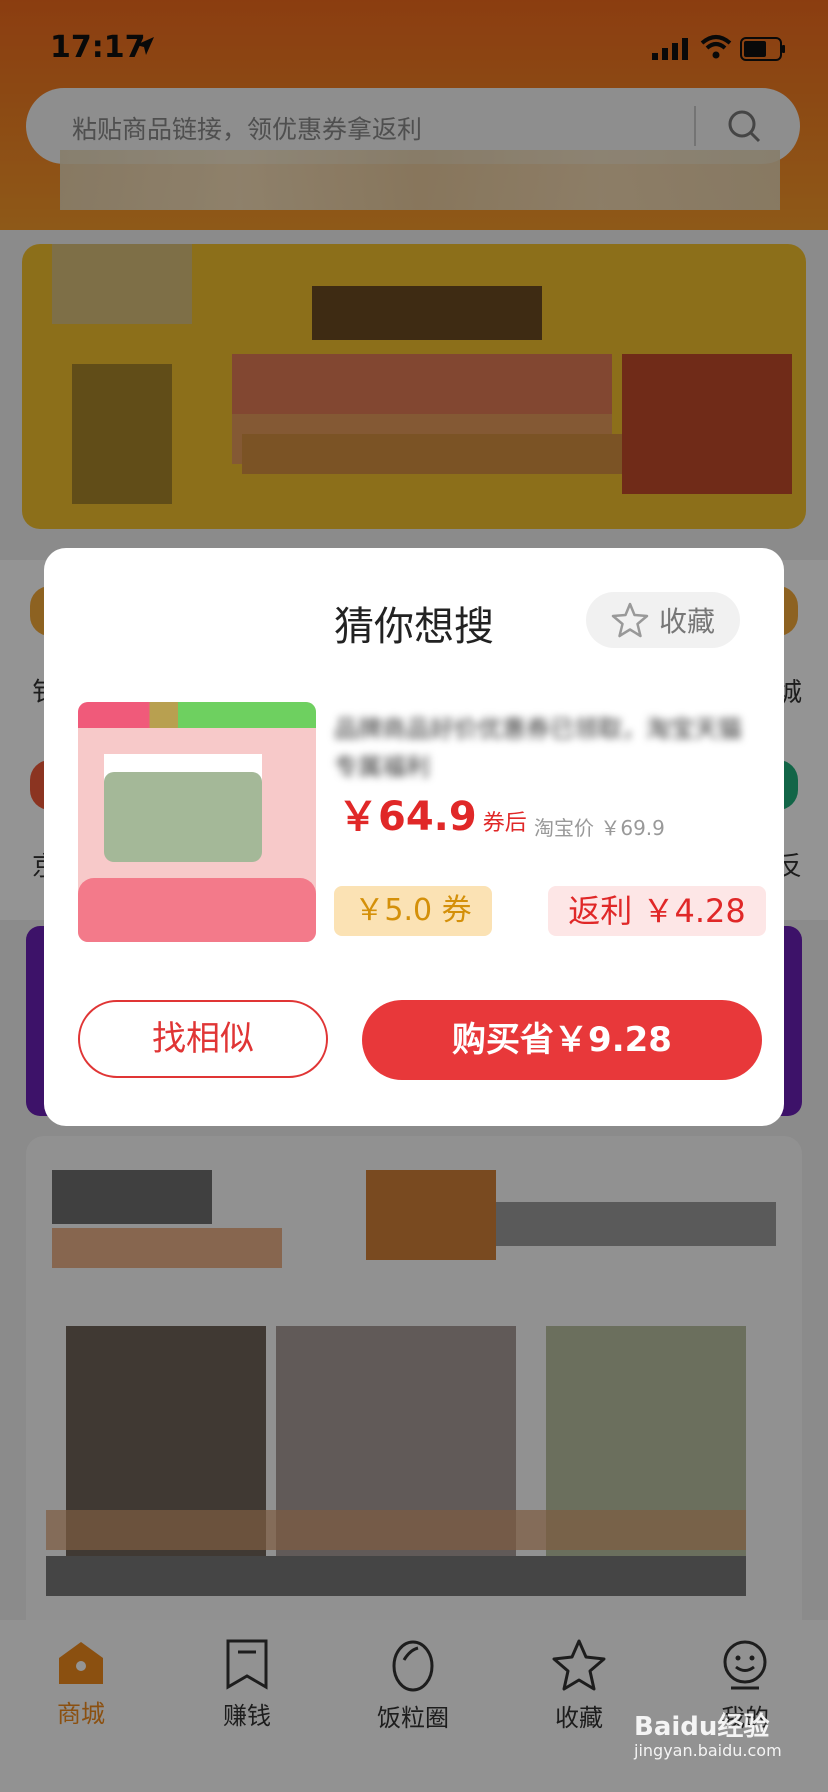 The width and height of the screenshot is (828, 1792). What do you see at coordinates (686, 621) in the screenshot?
I see `favorite-label: 收藏` at bounding box center [686, 621].